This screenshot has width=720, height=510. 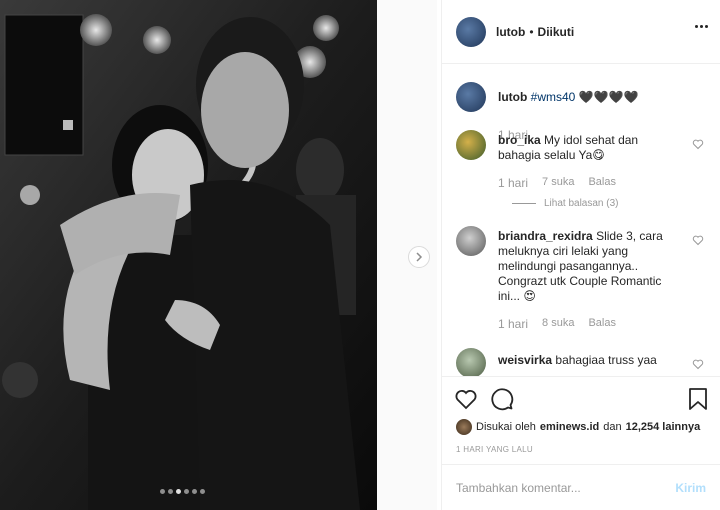 I want to click on bookmark-icon, so click(x=698, y=399).